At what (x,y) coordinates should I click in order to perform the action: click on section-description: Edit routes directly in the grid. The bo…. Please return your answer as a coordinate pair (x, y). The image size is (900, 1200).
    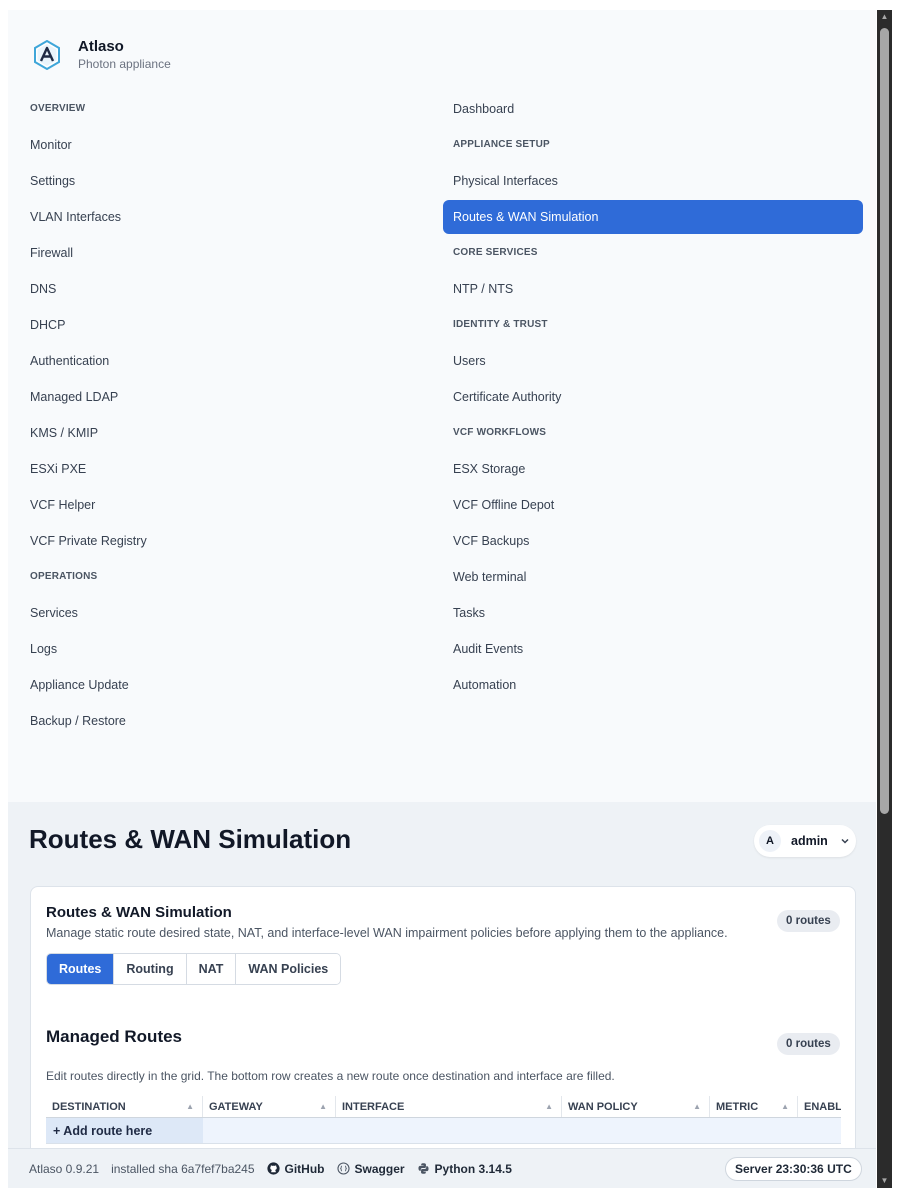
    Looking at the image, I should click on (330, 1076).